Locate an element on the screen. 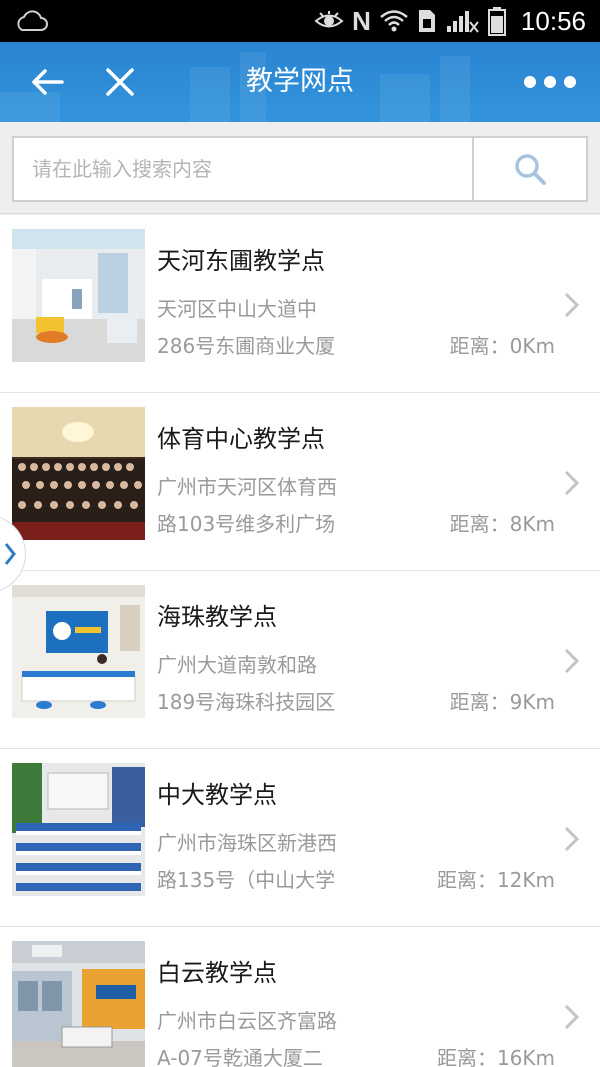  back-arrow-icon is located at coordinates (48, 82).